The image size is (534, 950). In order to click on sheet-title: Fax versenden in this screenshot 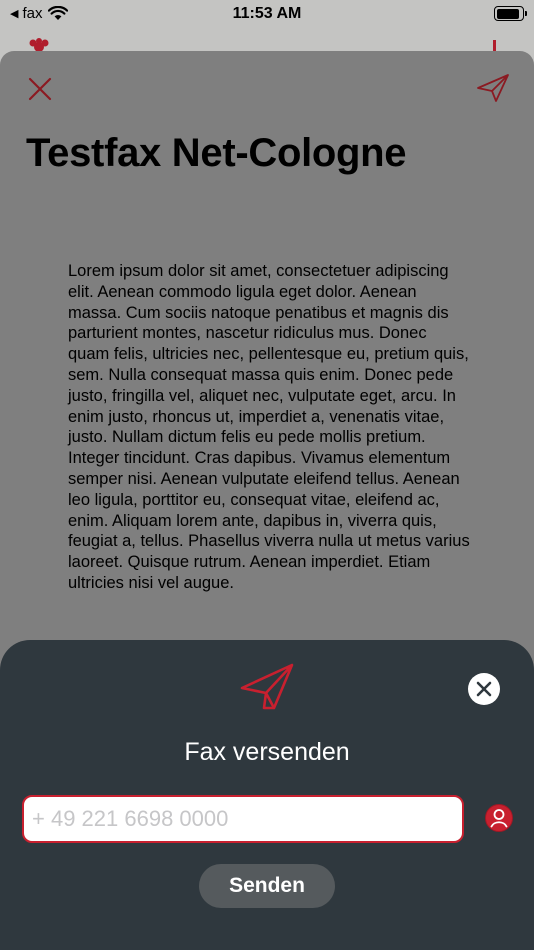, I will do `click(267, 752)`.